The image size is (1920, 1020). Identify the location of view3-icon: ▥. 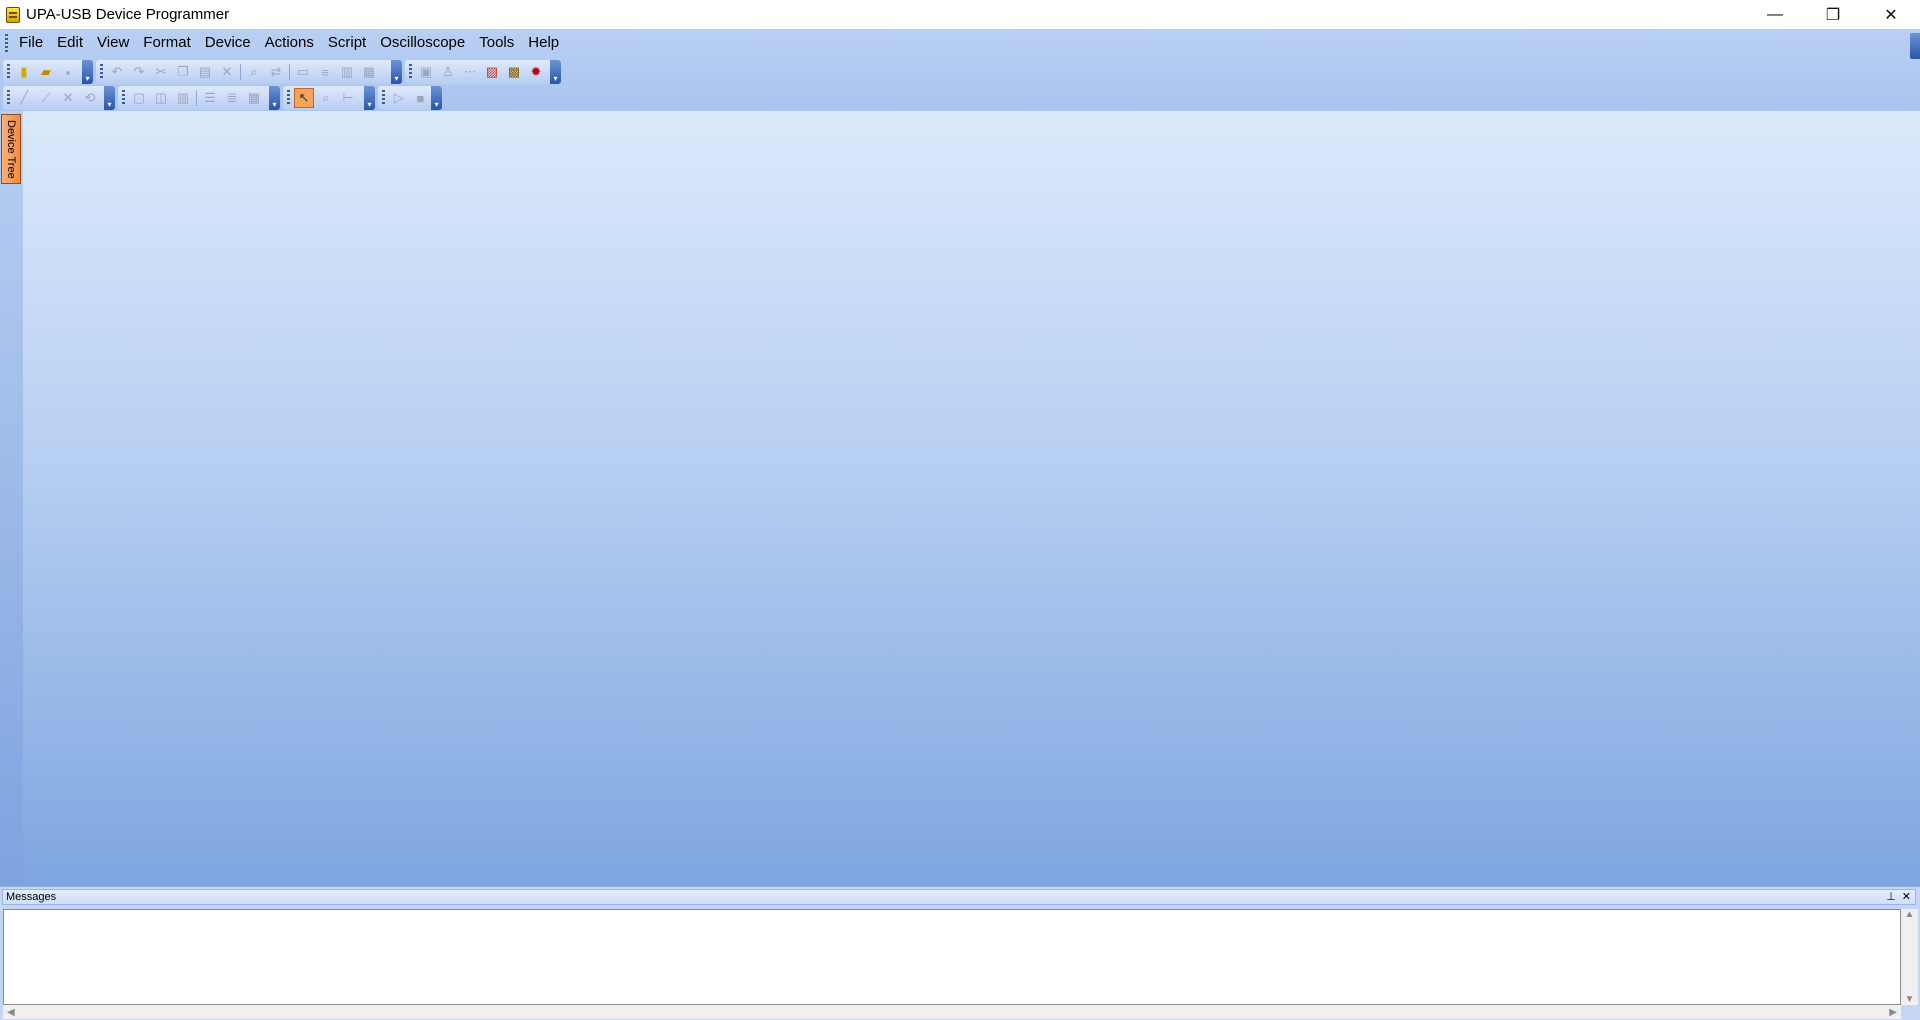
(183, 98).